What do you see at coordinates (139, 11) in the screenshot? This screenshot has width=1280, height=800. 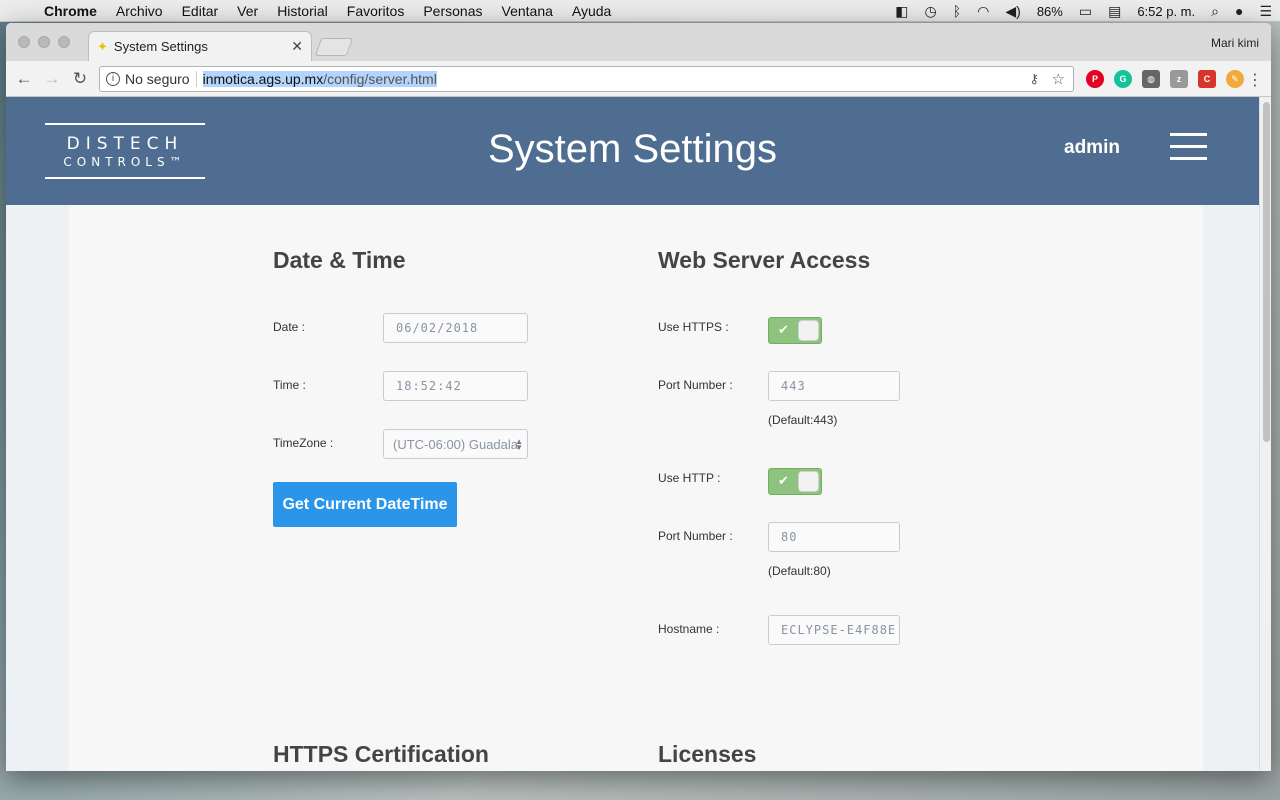 I see `menu-archivo: Archivo` at bounding box center [139, 11].